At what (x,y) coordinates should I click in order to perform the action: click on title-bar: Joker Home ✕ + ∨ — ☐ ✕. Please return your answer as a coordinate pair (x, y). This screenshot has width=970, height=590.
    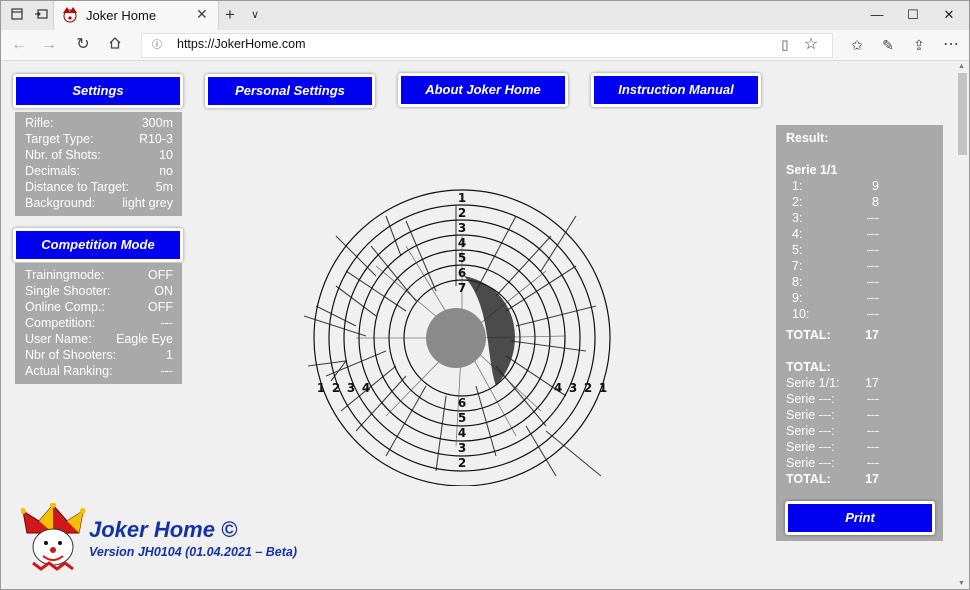
    Looking at the image, I should click on (485, 15).